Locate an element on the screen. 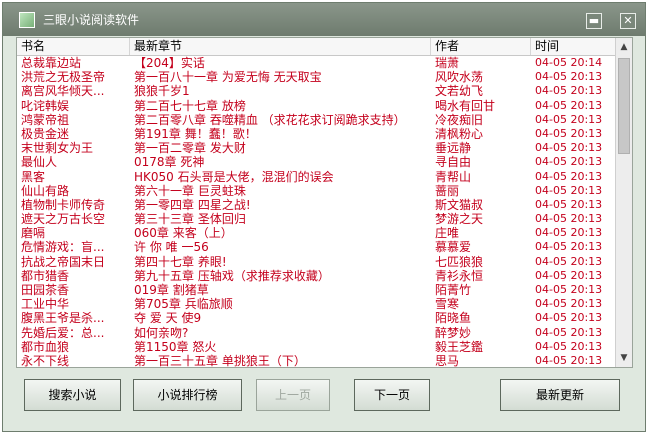 This screenshot has width=650, height=435. row-author: 慕慕爱 is located at coordinates (453, 247).